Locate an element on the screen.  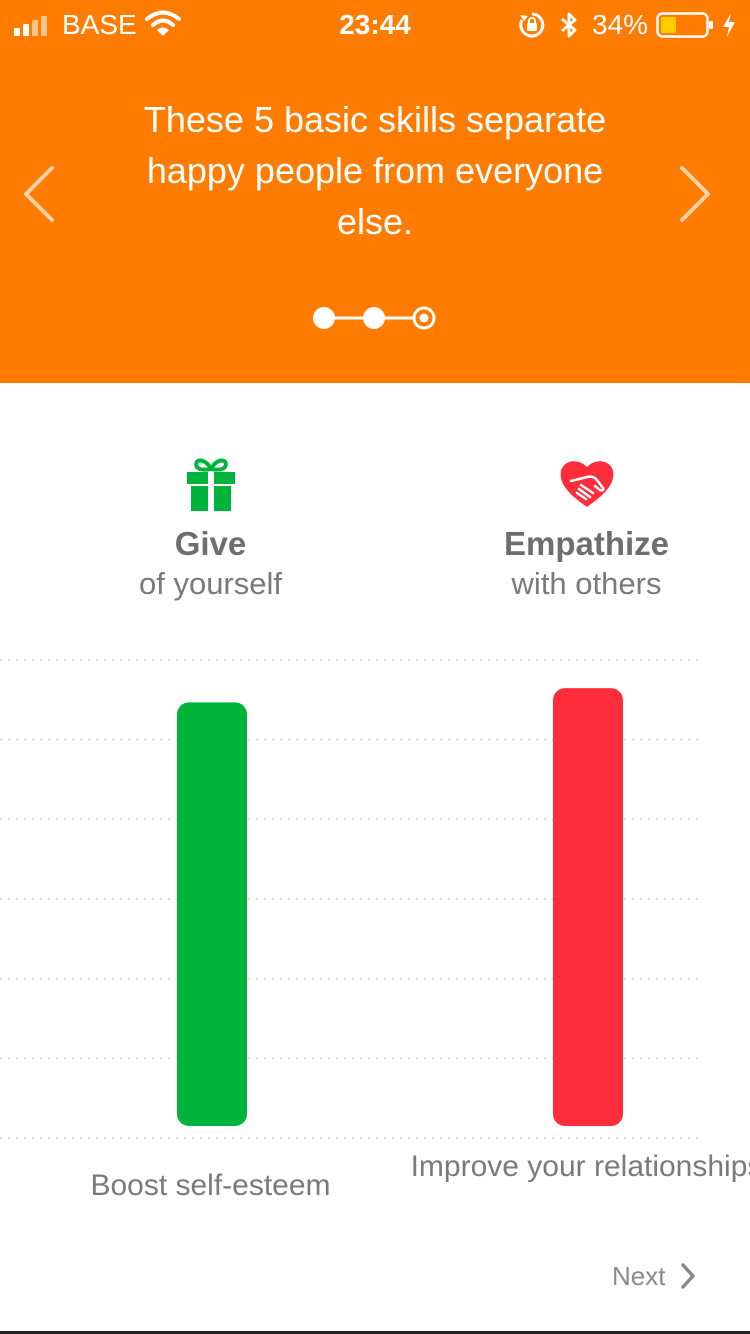
next-button: Next is located at coordinates (650, 1276).